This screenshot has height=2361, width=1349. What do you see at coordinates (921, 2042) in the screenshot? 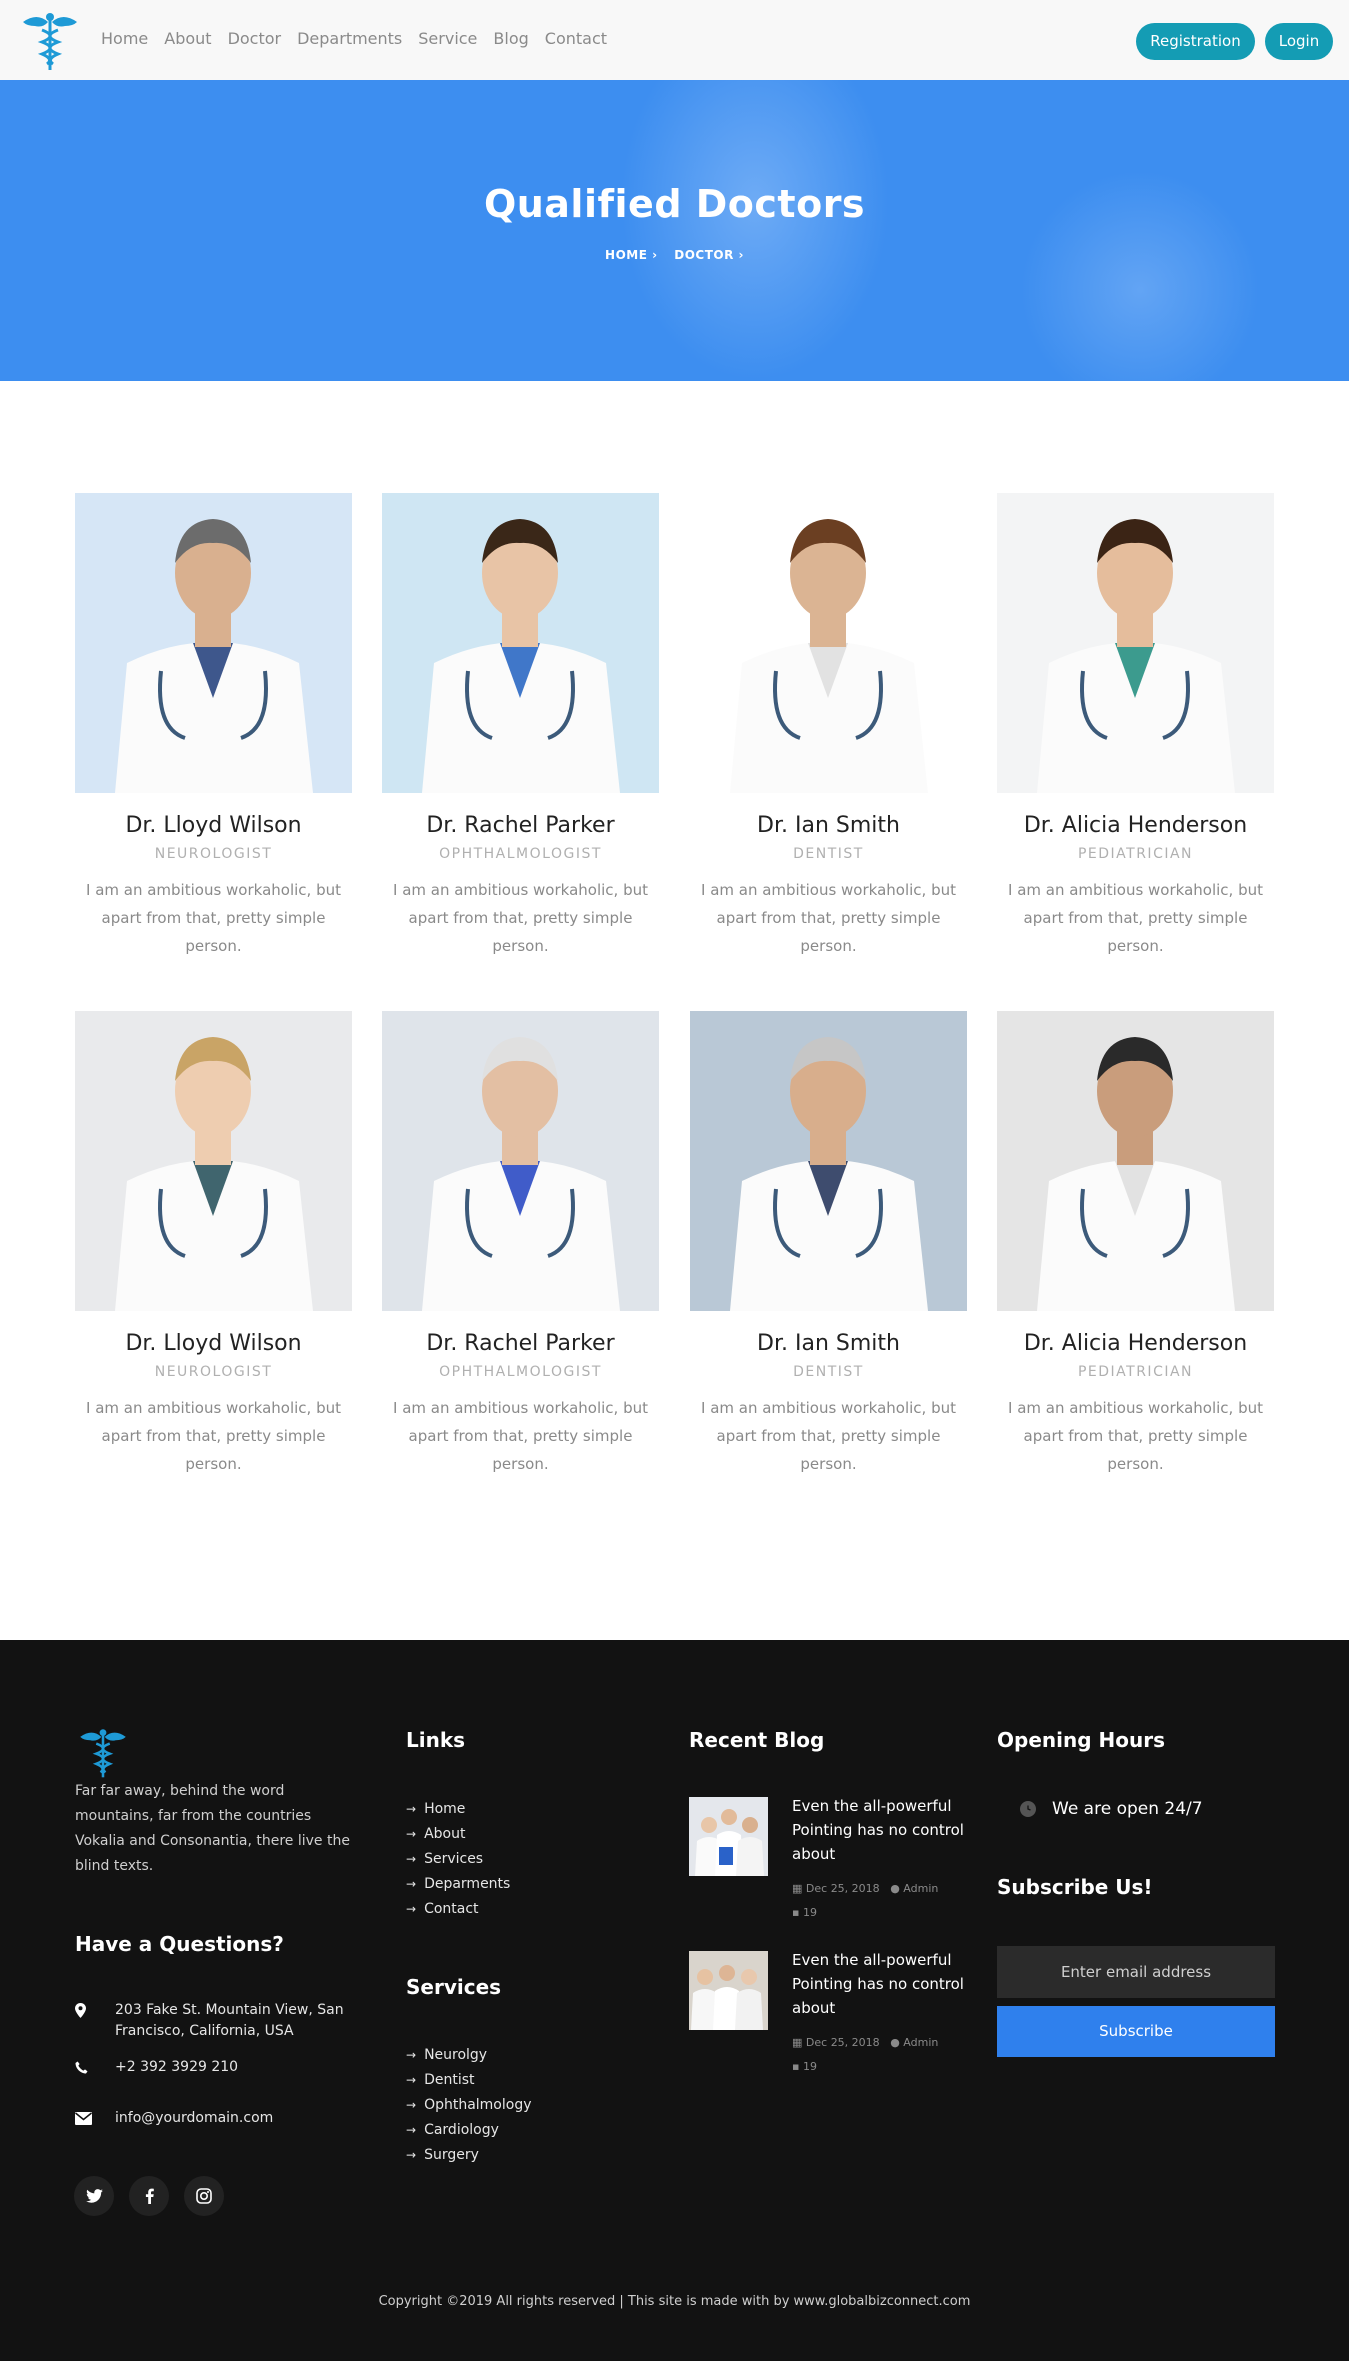
I see `blog-author: Admin` at bounding box center [921, 2042].